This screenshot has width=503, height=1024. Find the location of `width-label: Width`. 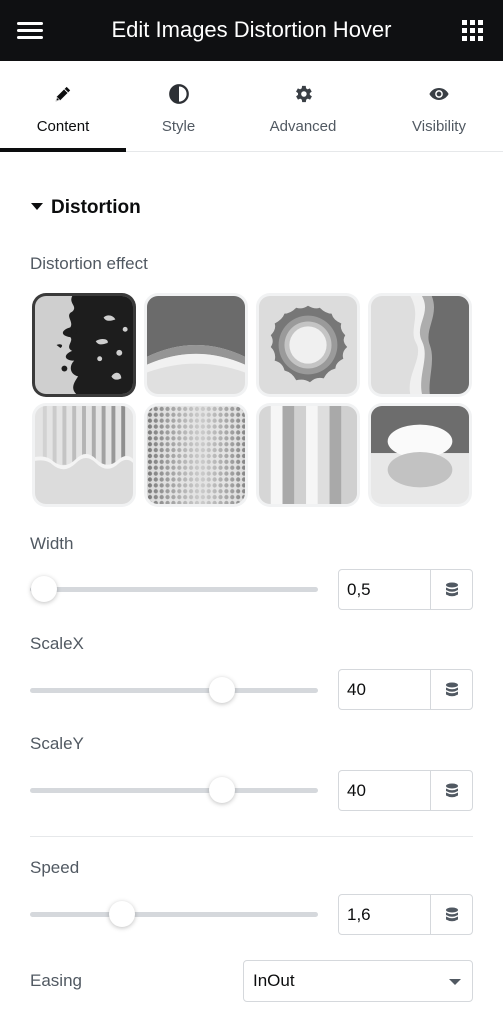

width-label: Width is located at coordinates (52, 543).